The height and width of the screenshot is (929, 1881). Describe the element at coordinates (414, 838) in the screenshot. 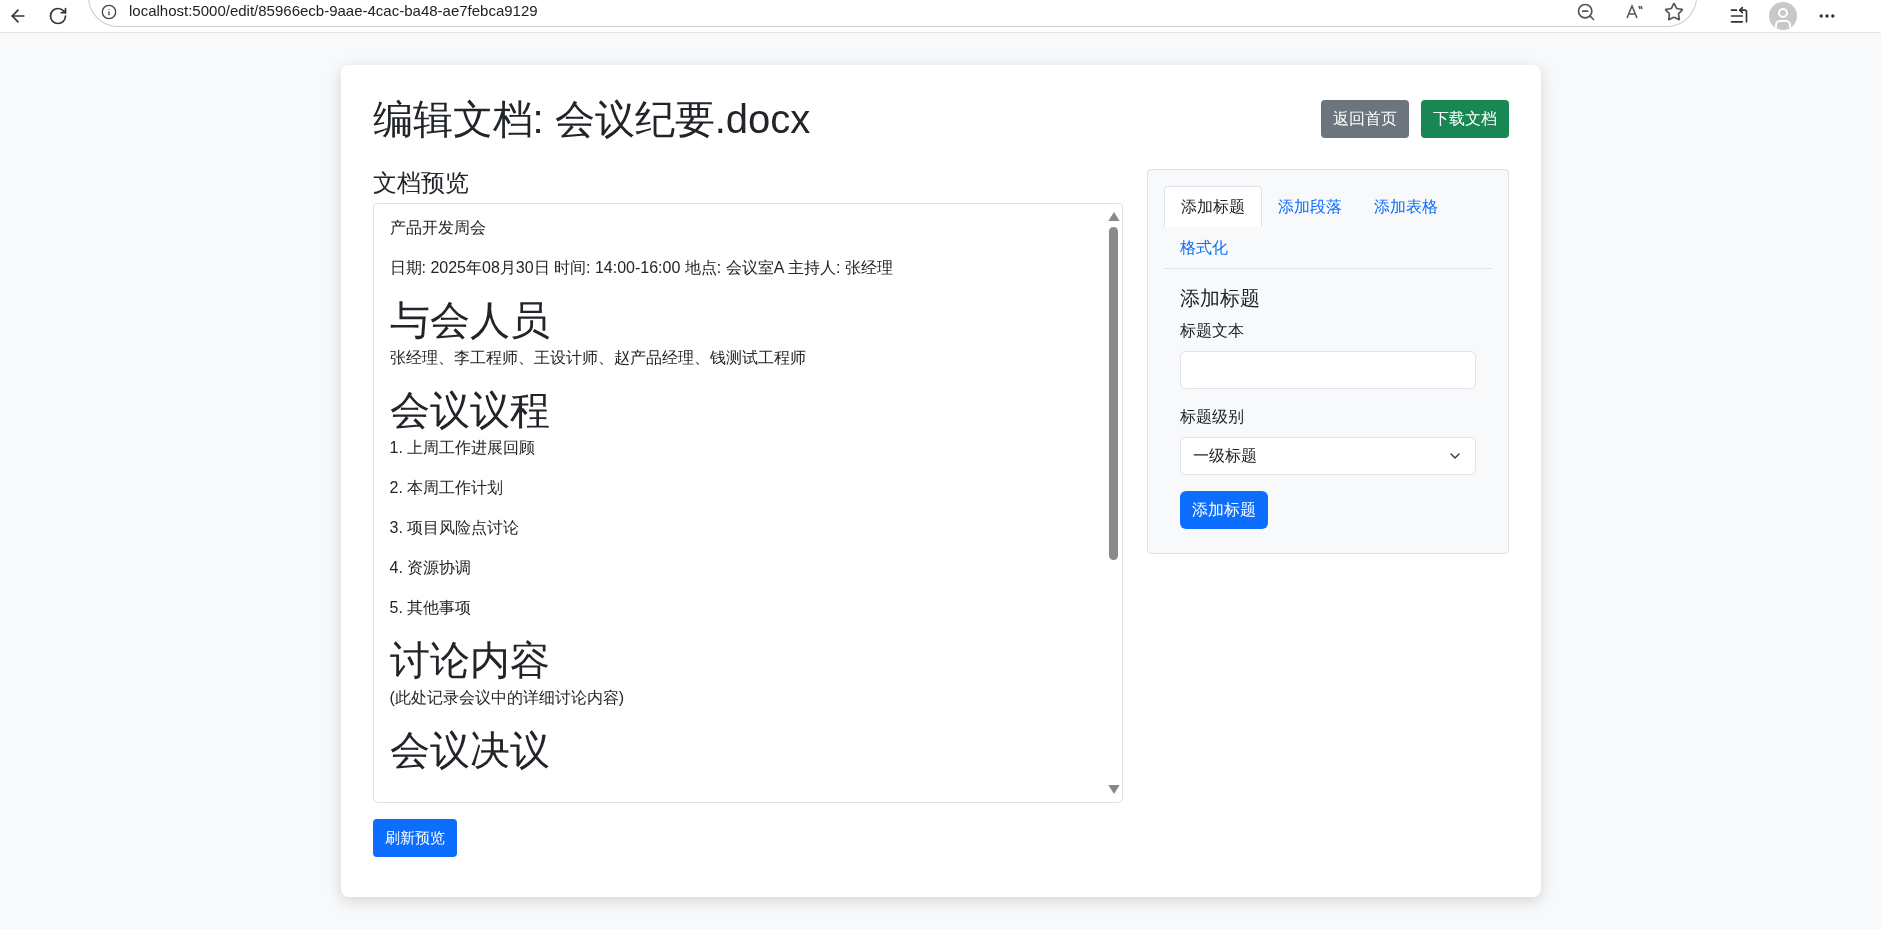

I see `refresh-preview-button: 刷新预览` at that location.